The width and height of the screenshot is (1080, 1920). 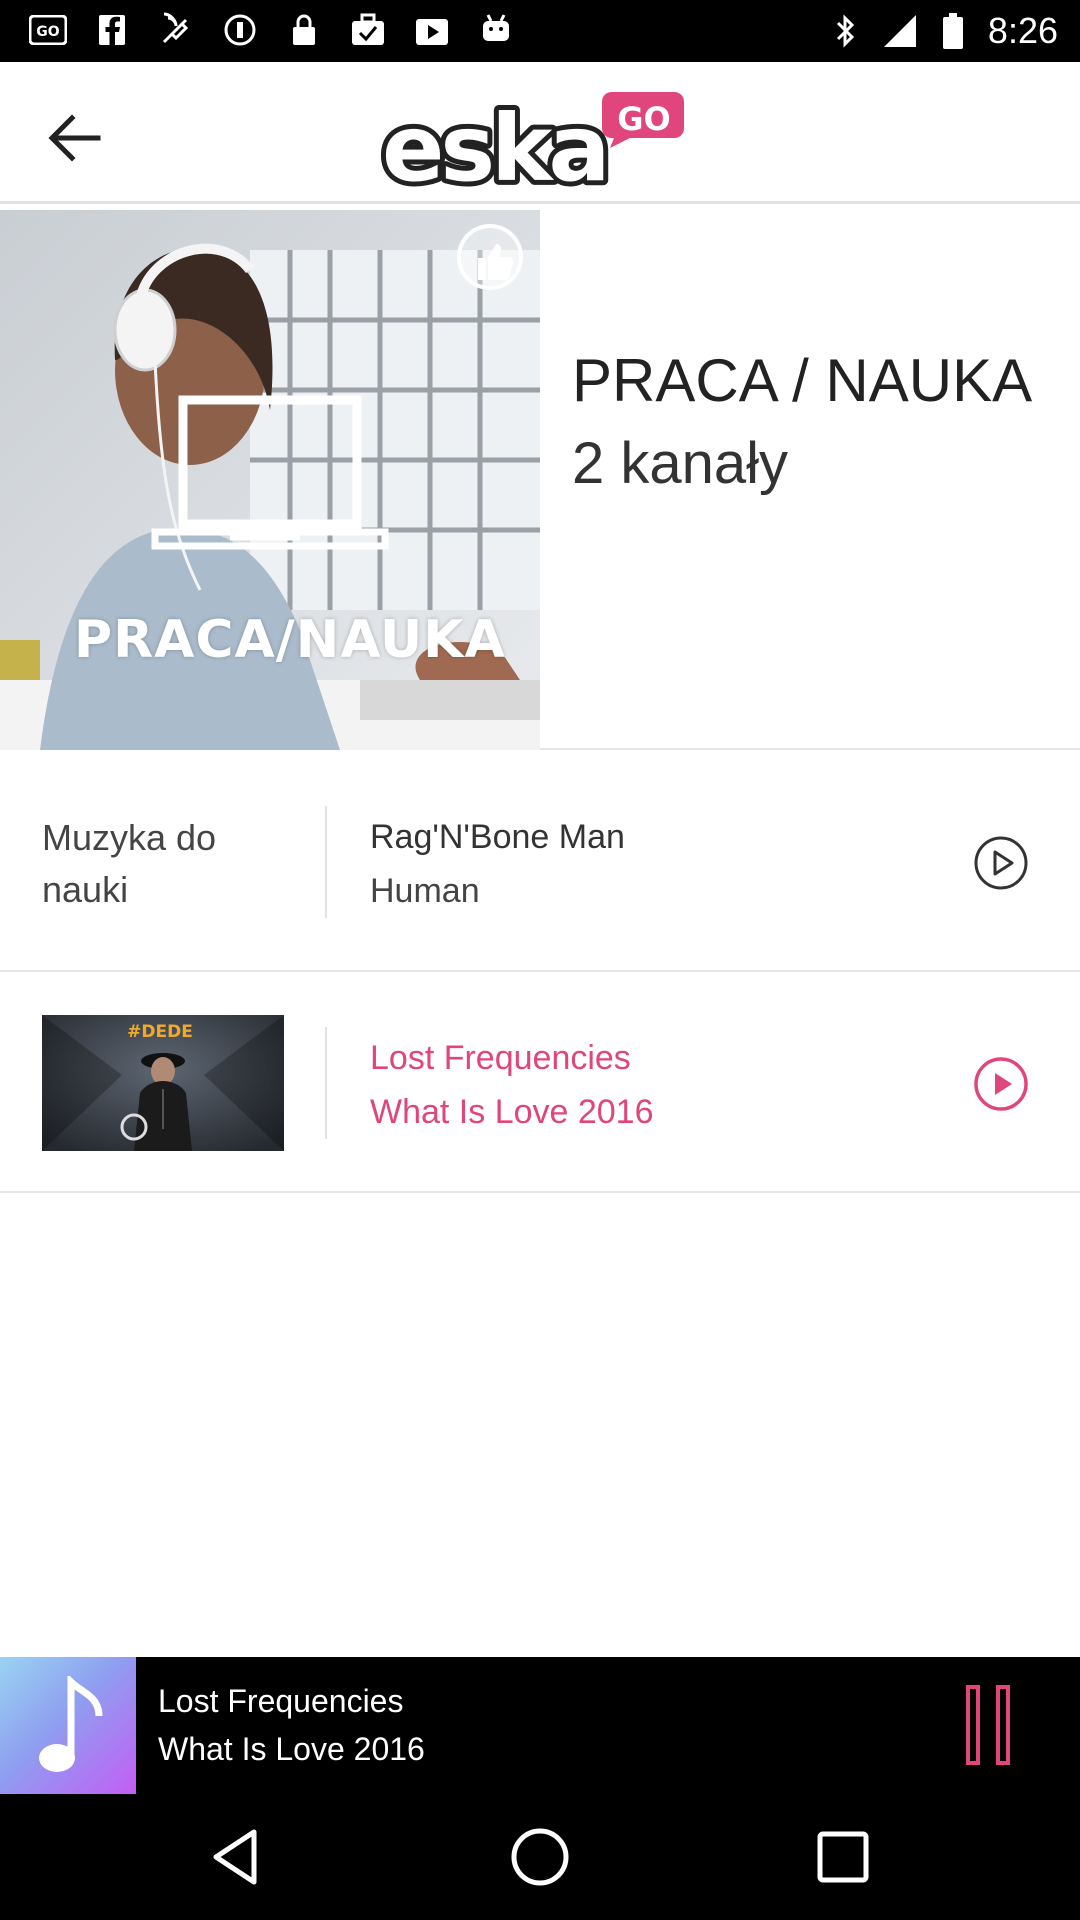 I want to click on check-briefcase-icon, so click(x=368, y=30).